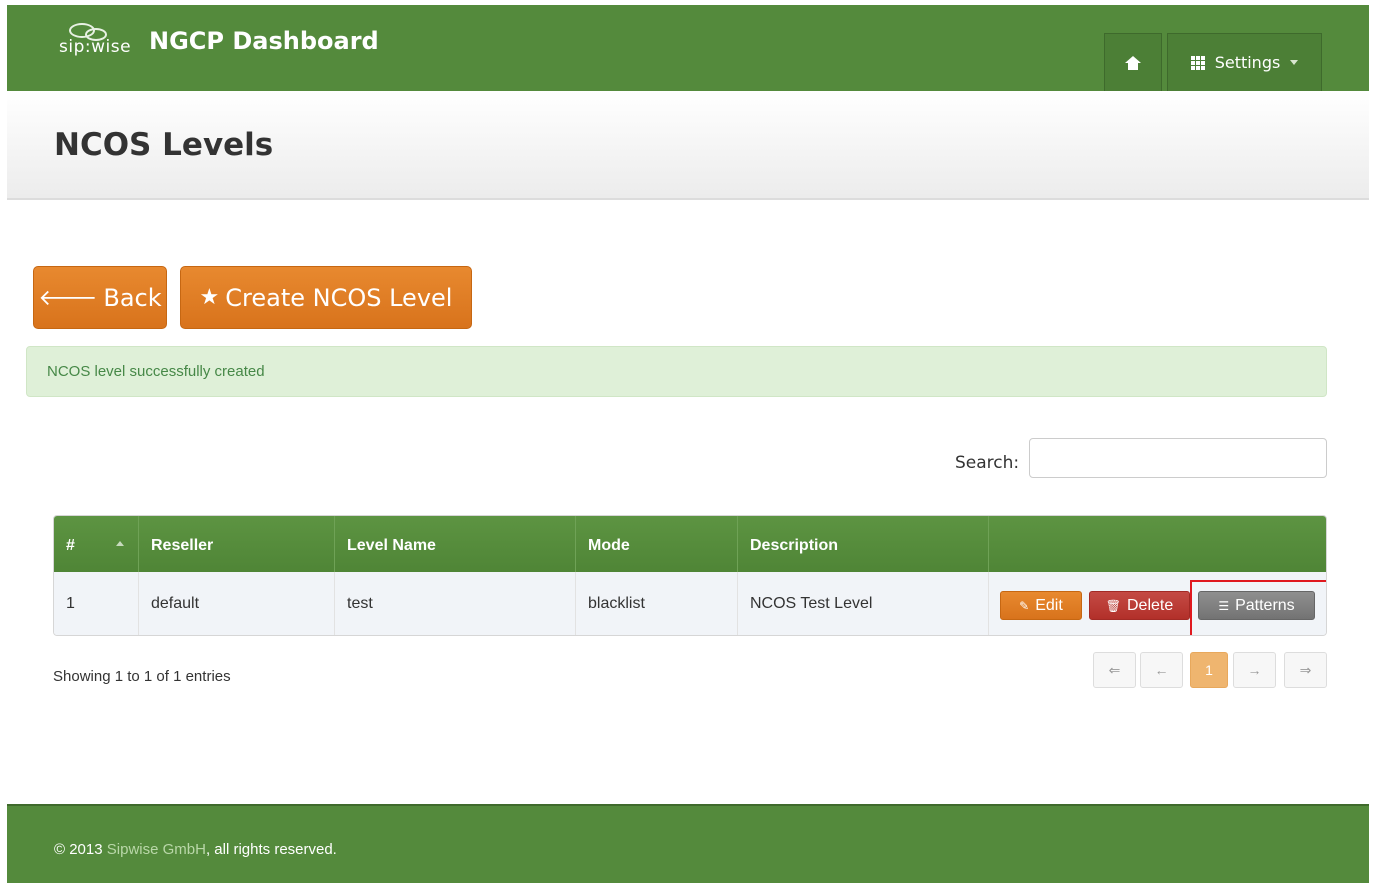 Image resolution: width=1379 pixels, height=883 pixels. Describe the element at coordinates (100, 297) in the screenshot. I see `back-button: 🡐 Back` at that location.